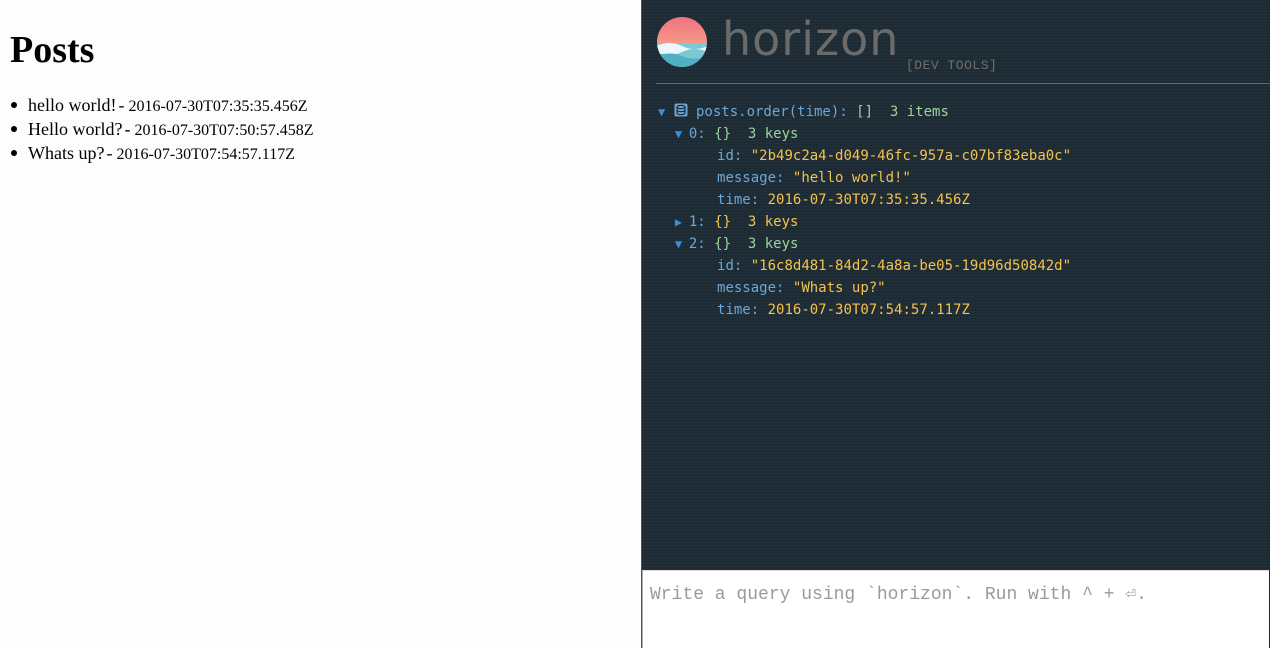 Image resolution: width=1270 pixels, height=648 pixels. What do you see at coordinates (919, 112) in the screenshot?
I see `item-count: 3 items` at bounding box center [919, 112].